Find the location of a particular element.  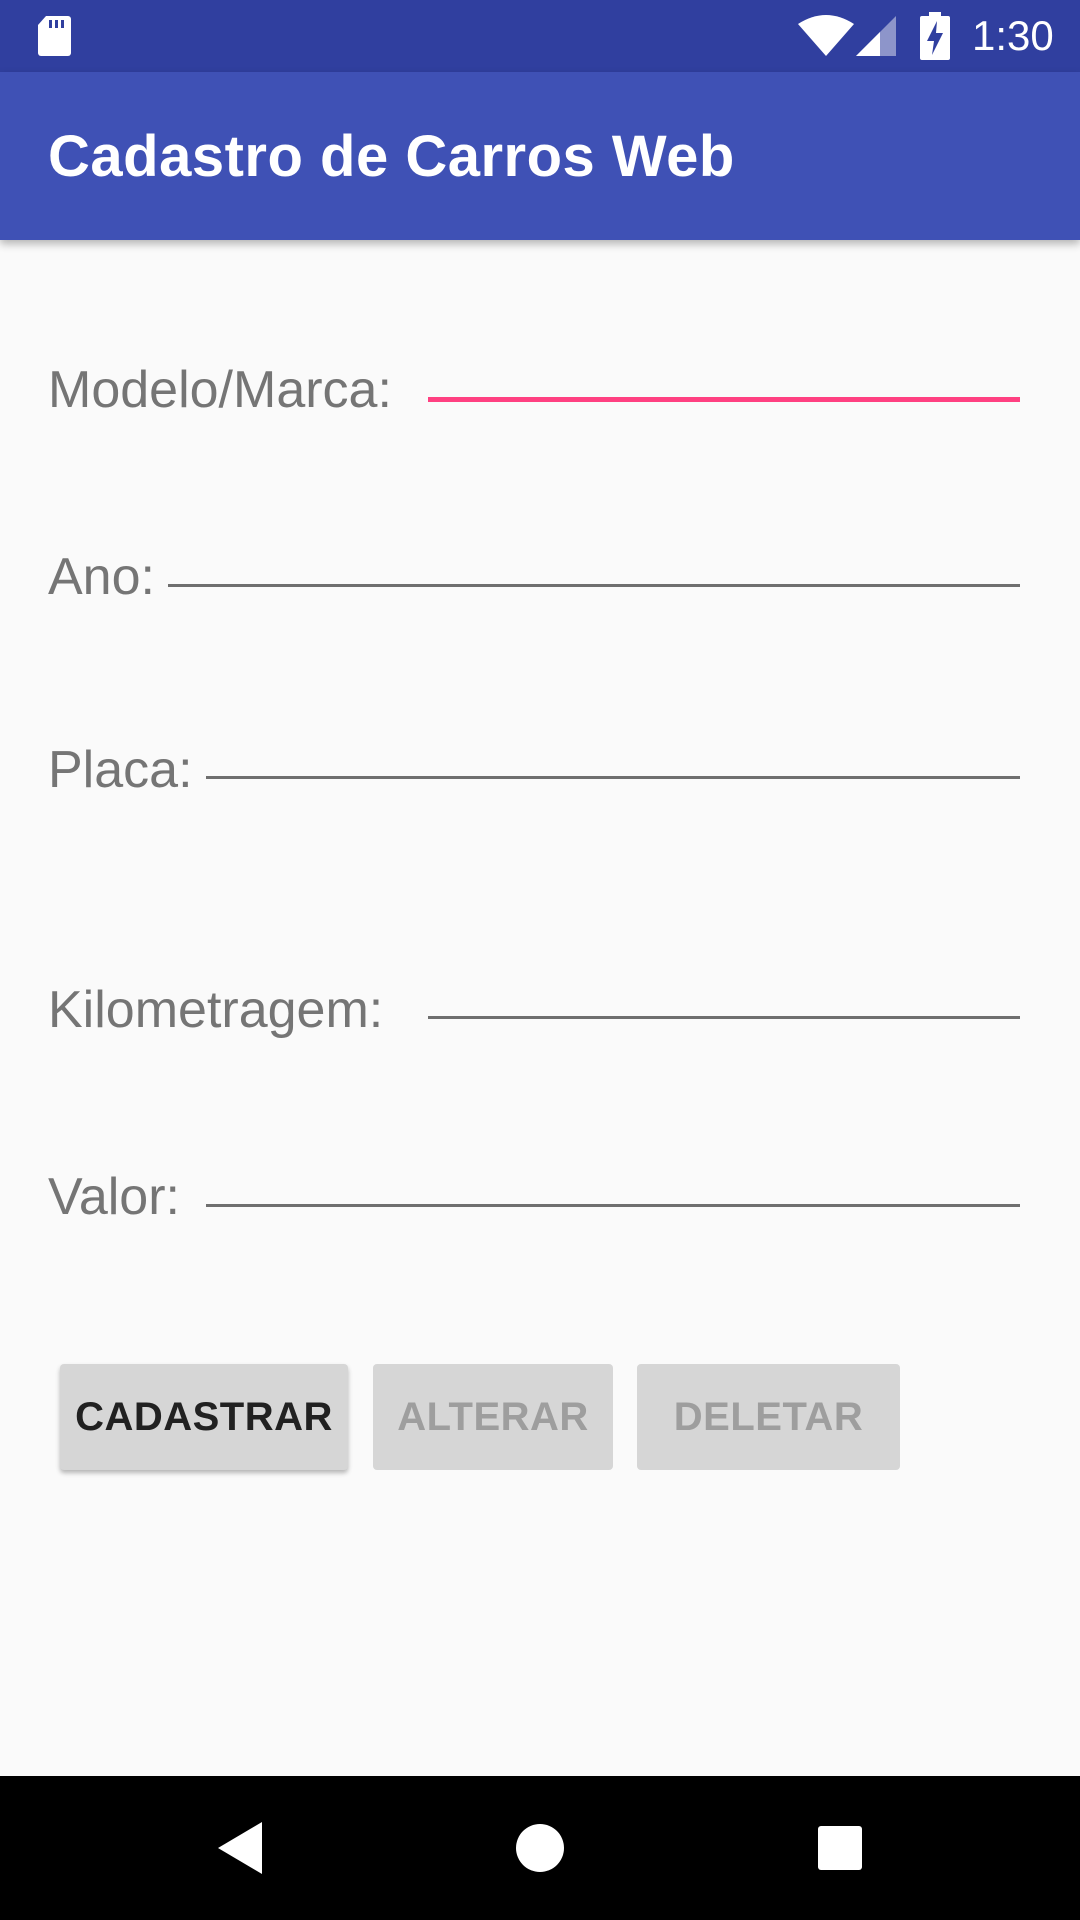

app-bar: Cadastro de Carros Web is located at coordinates (540, 156).